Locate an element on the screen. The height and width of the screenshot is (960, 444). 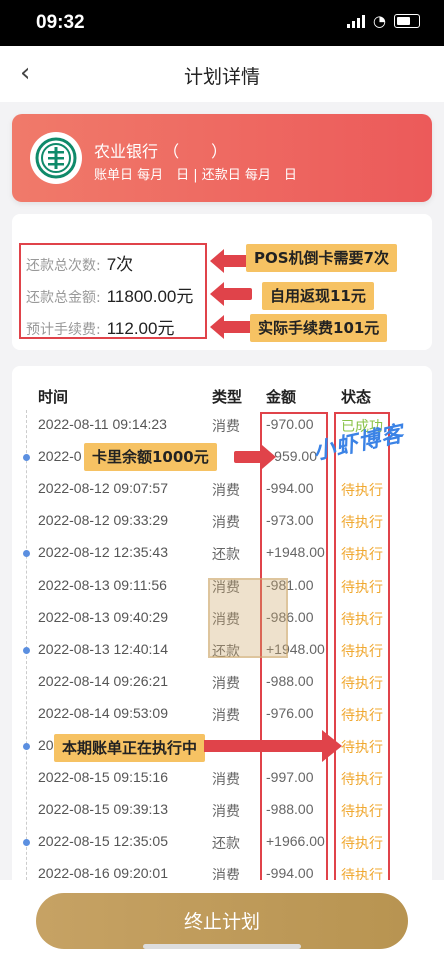
header-type: 类型 is located at coordinates (227, 397).